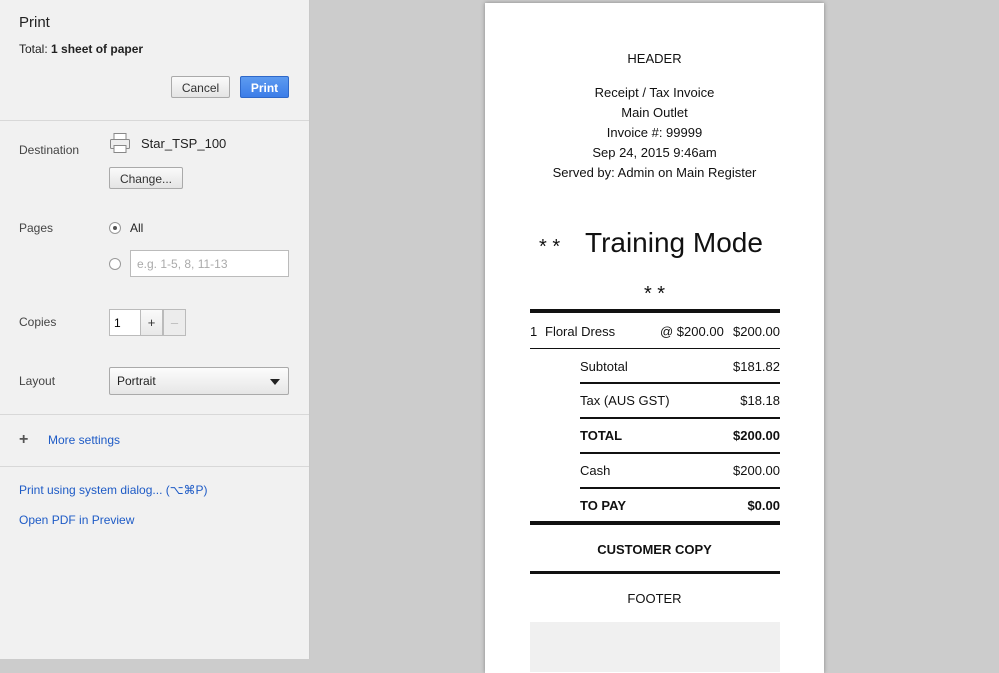  I want to click on line-item-unit-price: @ $200.00, so click(692, 331).